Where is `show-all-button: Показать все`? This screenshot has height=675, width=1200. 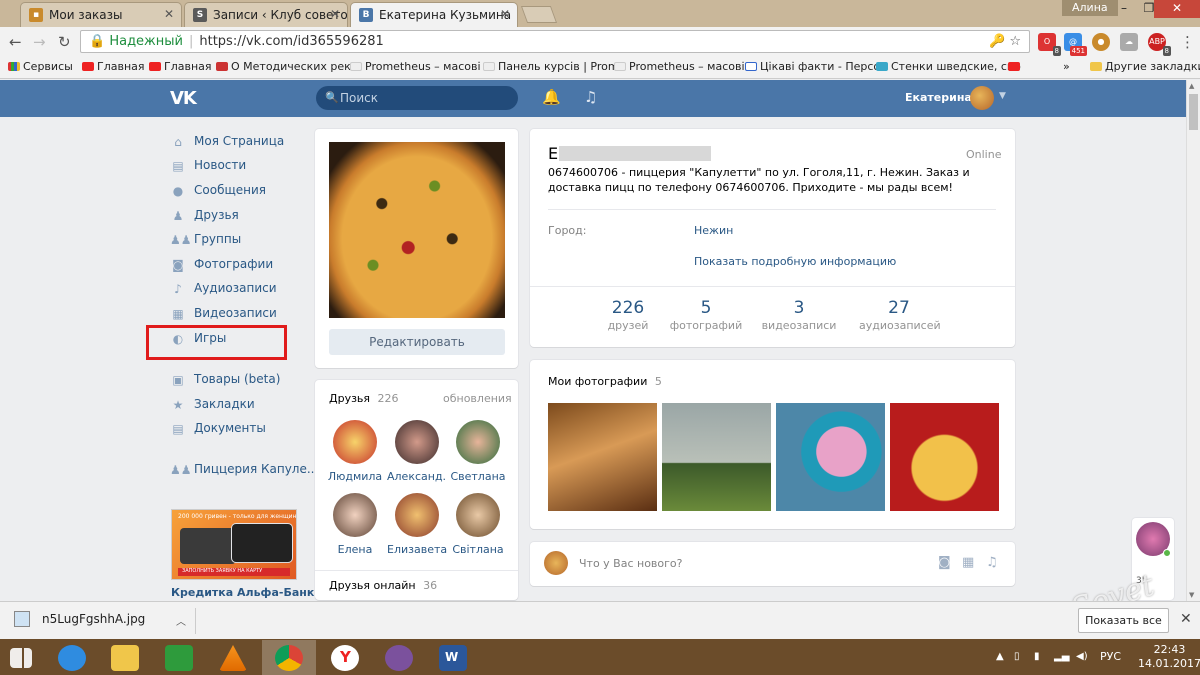 show-all-button: Показать все is located at coordinates (1123, 620).